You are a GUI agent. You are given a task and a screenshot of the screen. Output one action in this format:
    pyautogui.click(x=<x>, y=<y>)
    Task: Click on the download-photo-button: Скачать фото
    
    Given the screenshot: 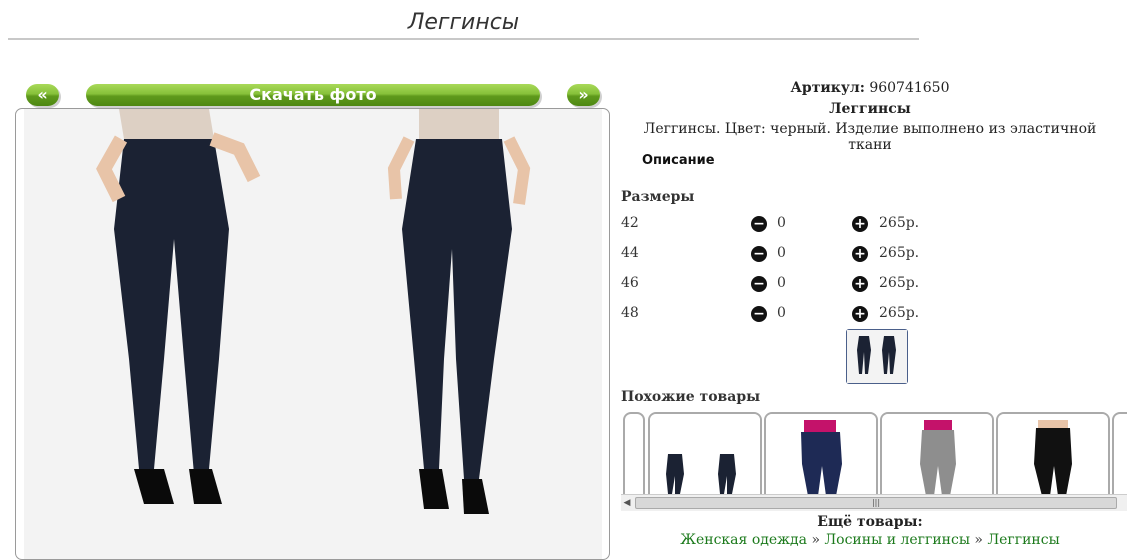 What is the action you would take?
    pyautogui.click(x=313, y=95)
    